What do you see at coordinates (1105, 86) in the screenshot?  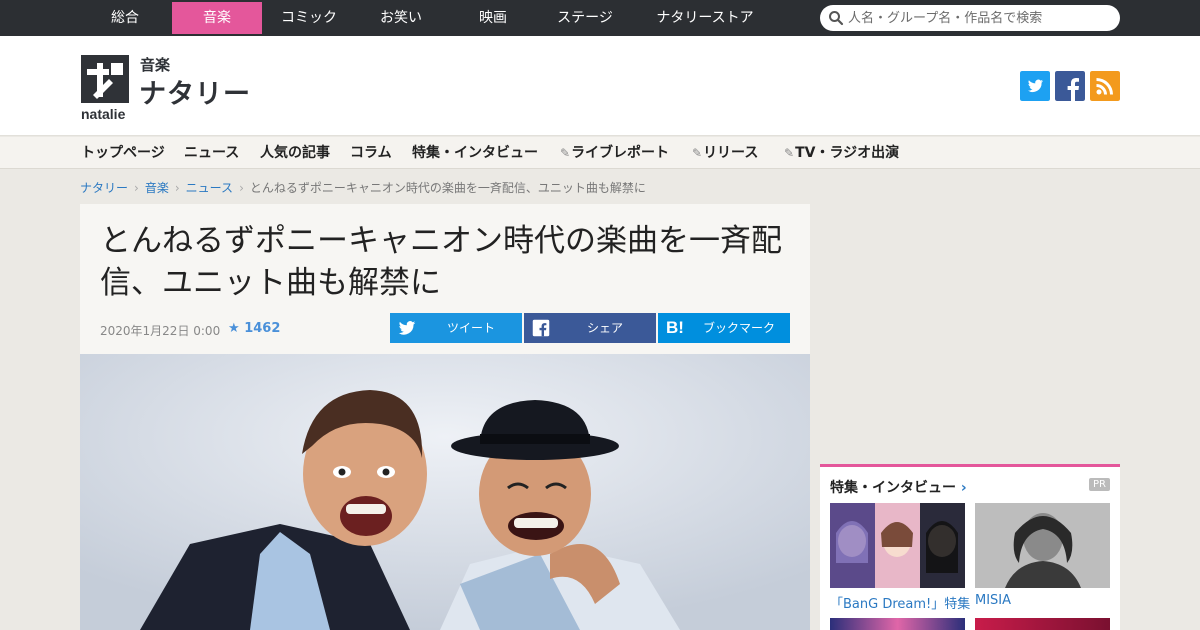 I see `rss-icon` at bounding box center [1105, 86].